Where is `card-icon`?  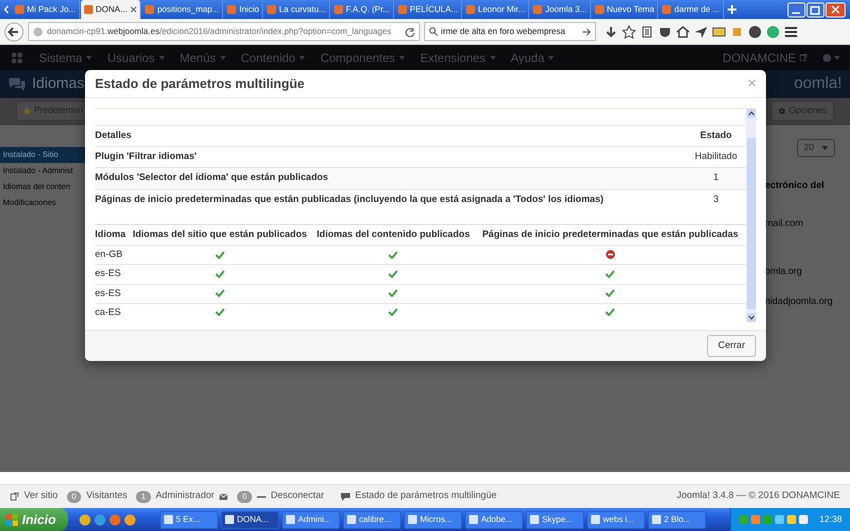
card-icon is located at coordinates (719, 31).